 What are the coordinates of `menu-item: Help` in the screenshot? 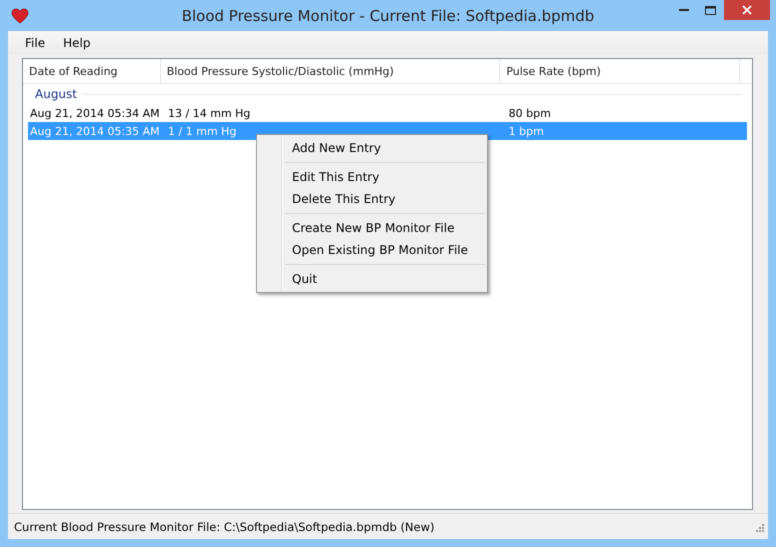 It's located at (76, 43).